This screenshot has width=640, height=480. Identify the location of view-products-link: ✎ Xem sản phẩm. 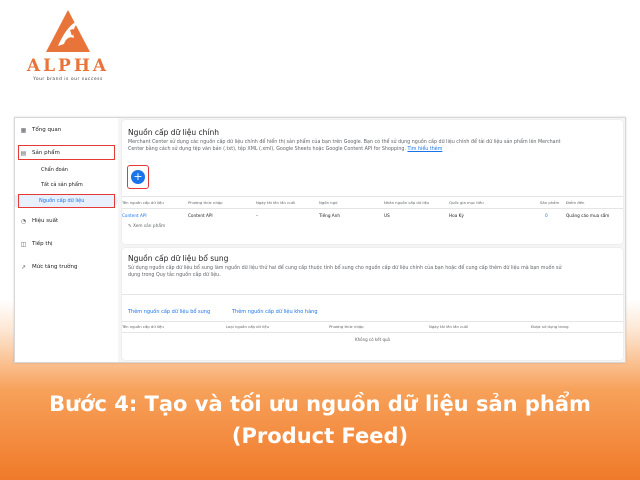
(146, 226).